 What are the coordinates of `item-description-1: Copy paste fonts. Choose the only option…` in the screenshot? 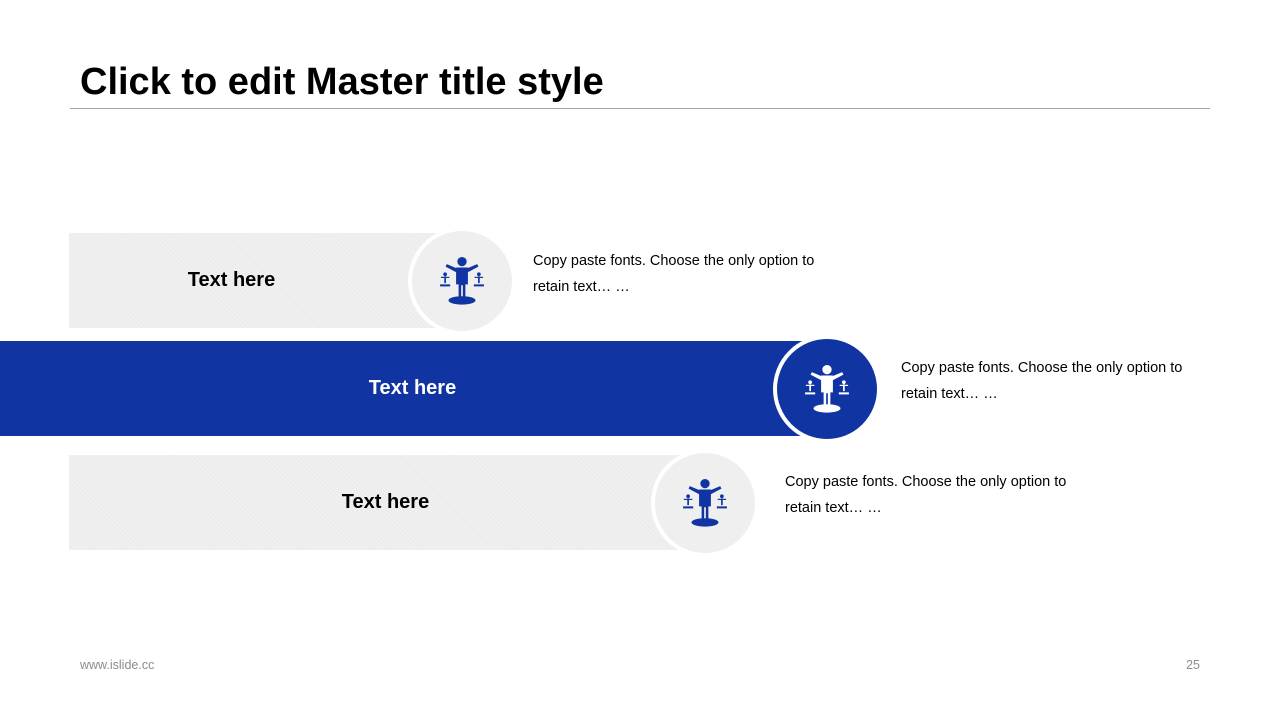 It's located at (683, 274).